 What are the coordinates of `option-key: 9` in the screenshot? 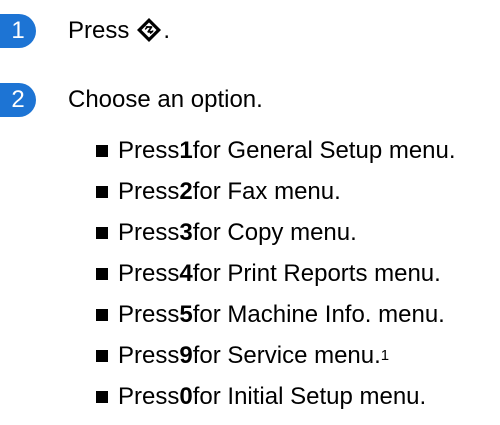 It's located at (186, 355).